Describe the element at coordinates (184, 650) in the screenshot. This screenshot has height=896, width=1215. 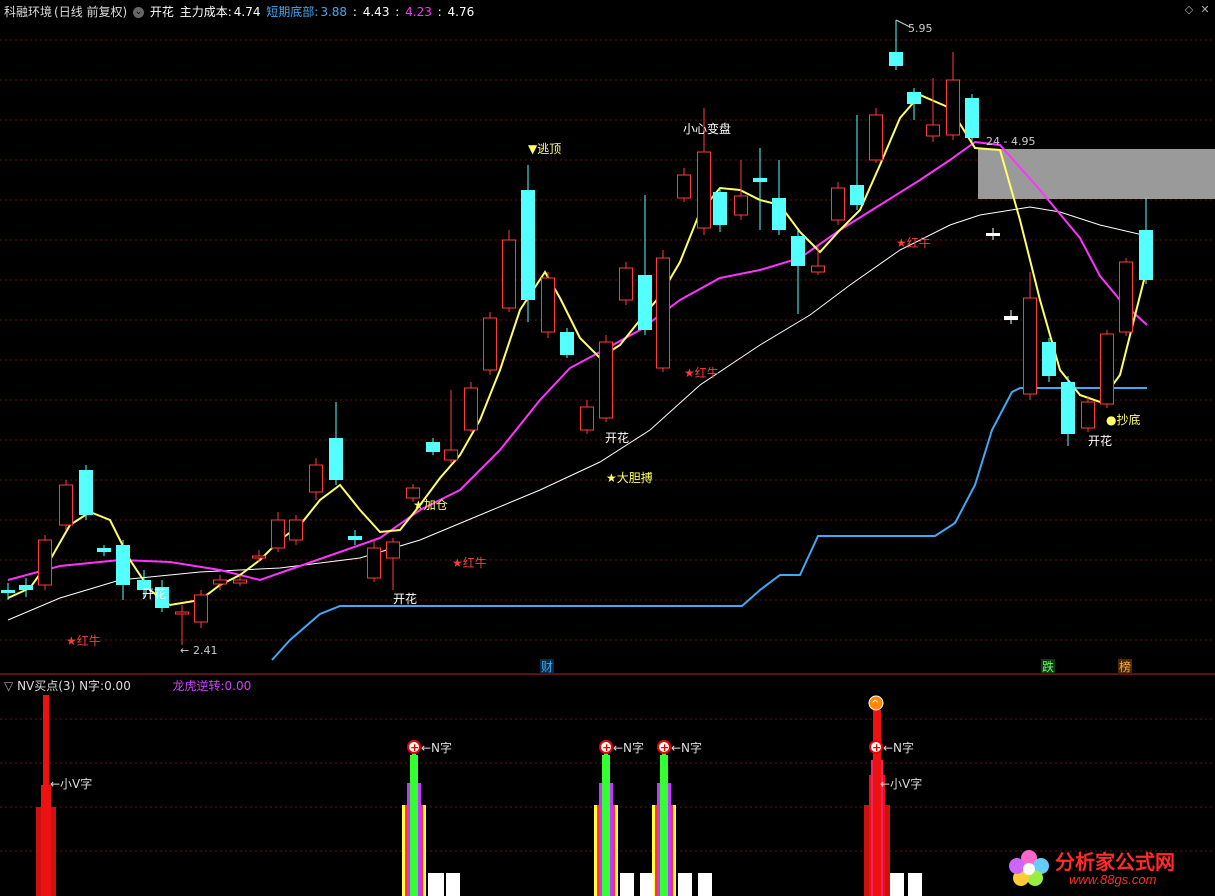
I see `low-arrow: ←` at that location.